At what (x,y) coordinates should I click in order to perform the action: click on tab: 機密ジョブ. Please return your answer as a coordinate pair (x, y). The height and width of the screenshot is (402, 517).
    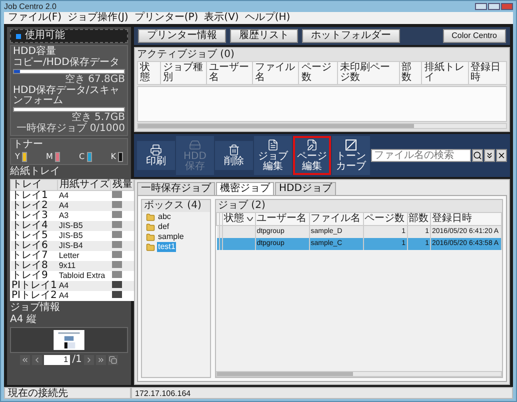
    Looking at the image, I should click on (245, 188).